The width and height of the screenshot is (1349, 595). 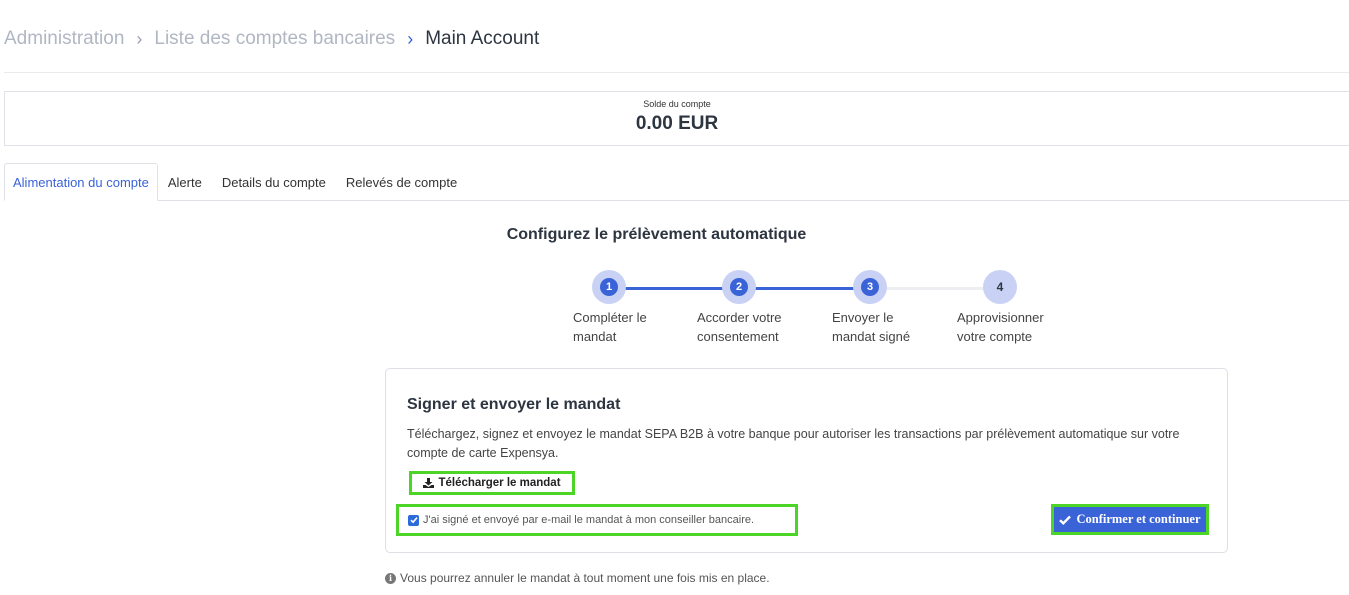 What do you see at coordinates (995, 336) in the screenshot?
I see `step-4-label-line2: votre compte` at bounding box center [995, 336].